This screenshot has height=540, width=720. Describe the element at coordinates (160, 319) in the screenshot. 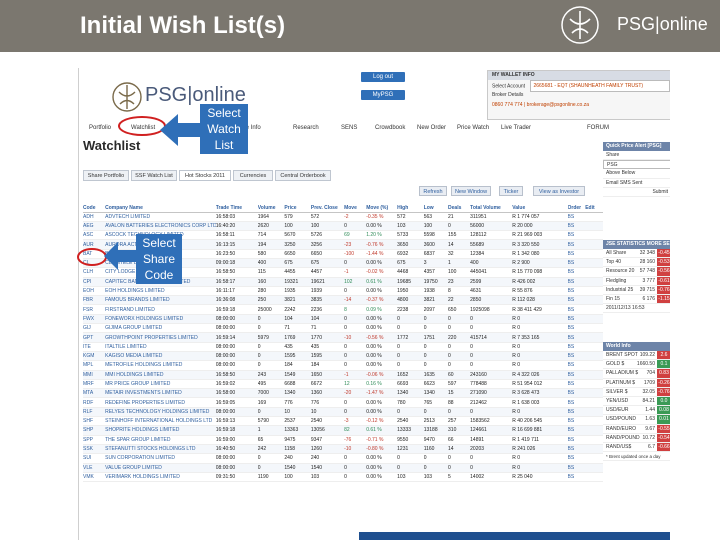

I see `company-name: FONEWORX HOLDINGS LIMITED` at that location.